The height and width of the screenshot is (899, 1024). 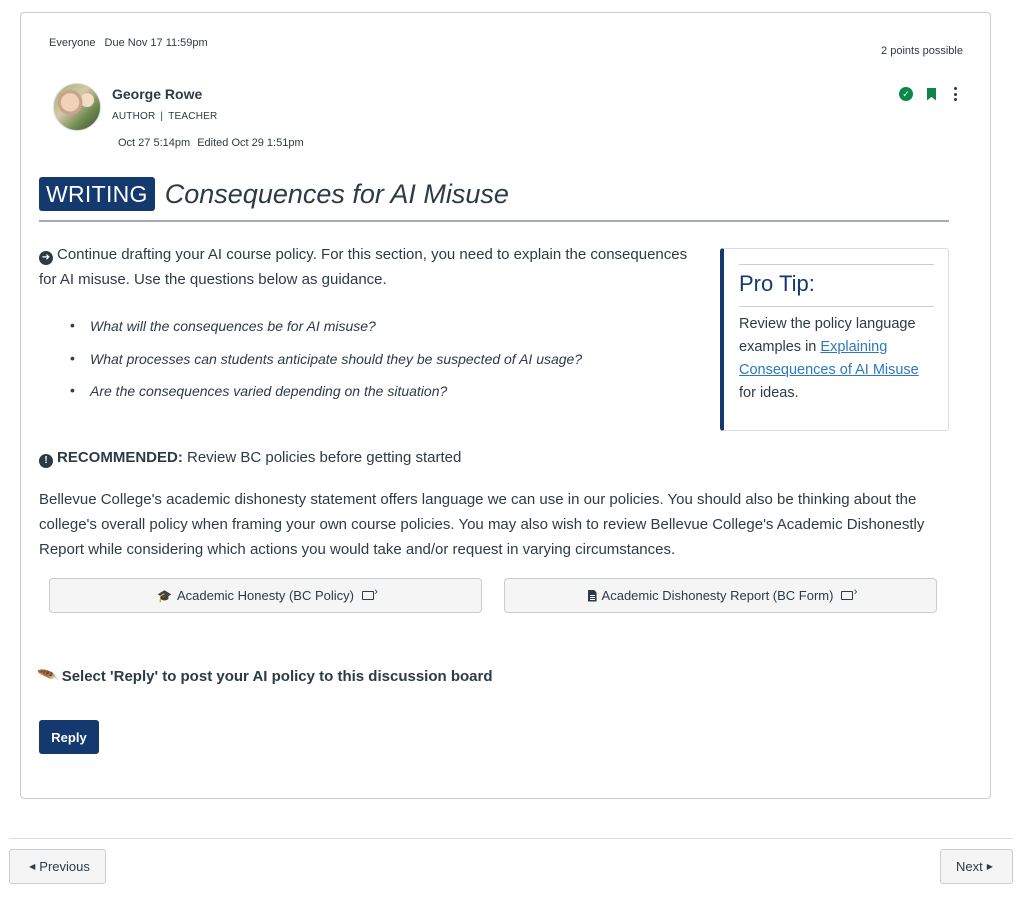 I want to click on exclamation-circle-icon: !, so click(x=46, y=461).